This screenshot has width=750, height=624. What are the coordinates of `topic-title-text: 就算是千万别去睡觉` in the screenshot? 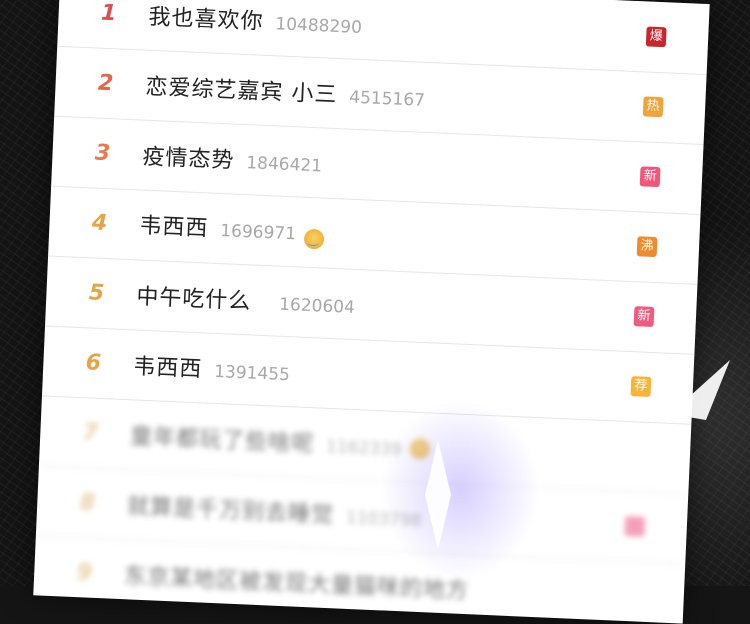 It's located at (230, 511).